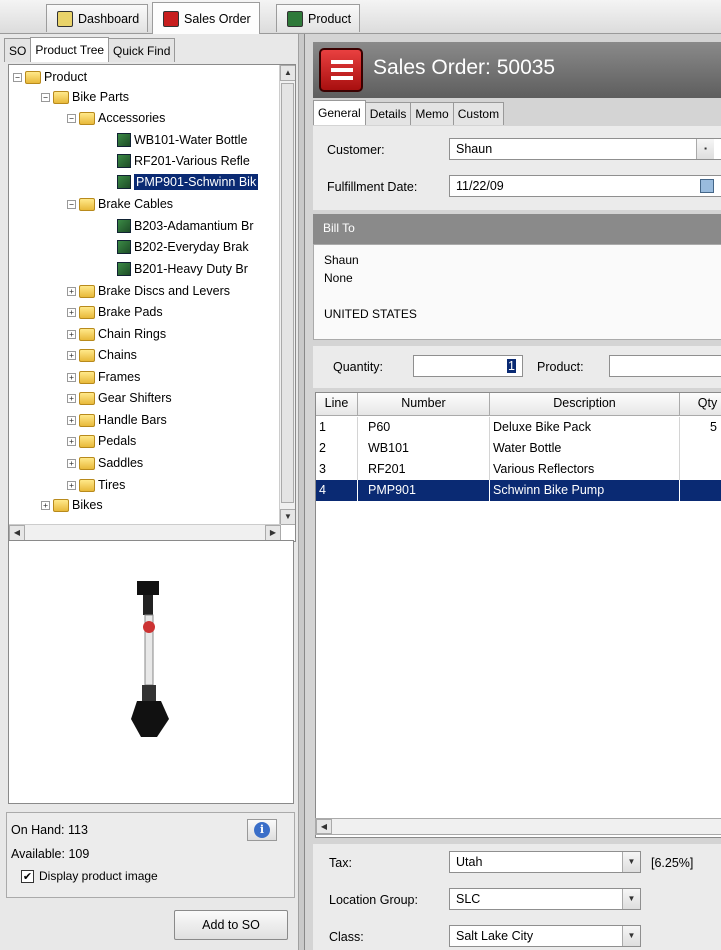 This screenshot has width=721, height=950. What do you see at coordinates (517, 70) in the screenshot?
I see `sales-order-header: Sales Order: 50035` at bounding box center [517, 70].